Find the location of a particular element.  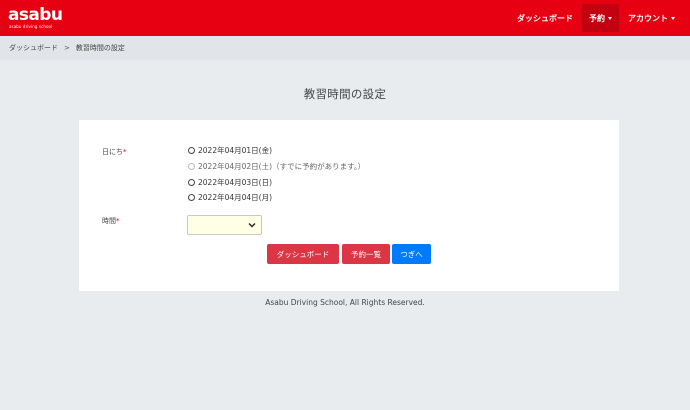

nav-reservation-label: 予約 is located at coordinates (597, 18).